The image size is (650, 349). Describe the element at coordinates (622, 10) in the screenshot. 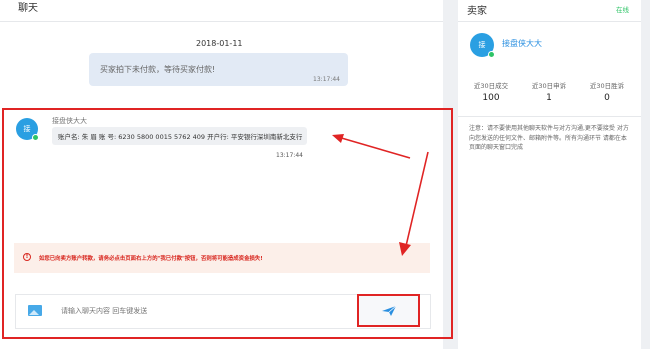

I see `online-status: 在线` at that location.